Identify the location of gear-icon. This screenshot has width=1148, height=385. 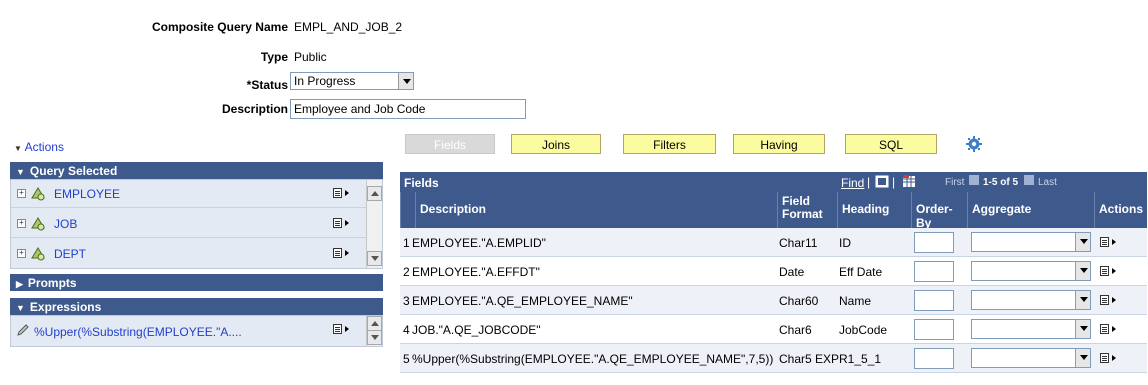
(974, 144).